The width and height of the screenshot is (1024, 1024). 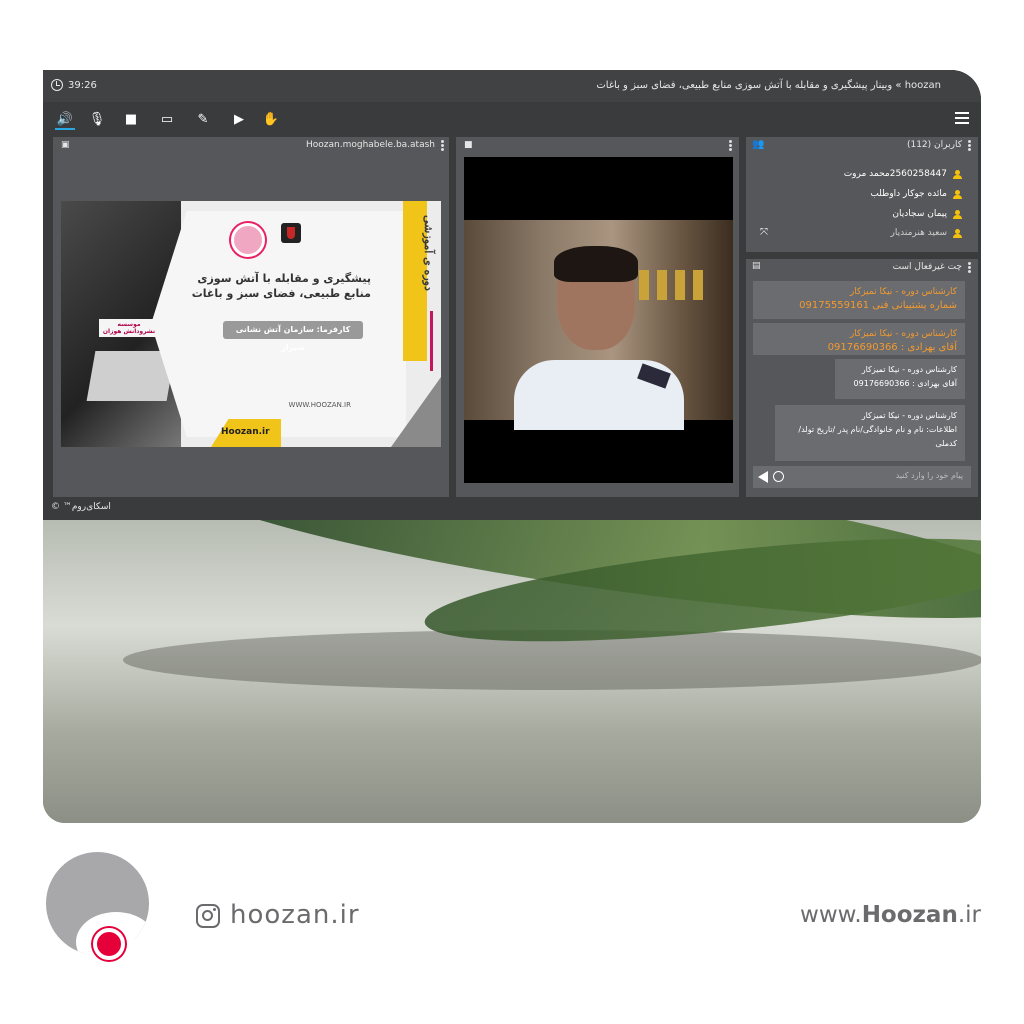 What do you see at coordinates (293, 336) in the screenshot?
I see `slide-client: کارفرما: سازمان آتش نشانی شیراز` at bounding box center [293, 336].